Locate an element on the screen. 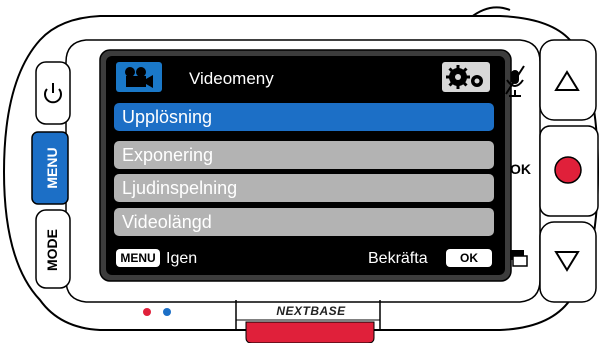 The image size is (601, 343). down-button is located at coordinates (568, 262).